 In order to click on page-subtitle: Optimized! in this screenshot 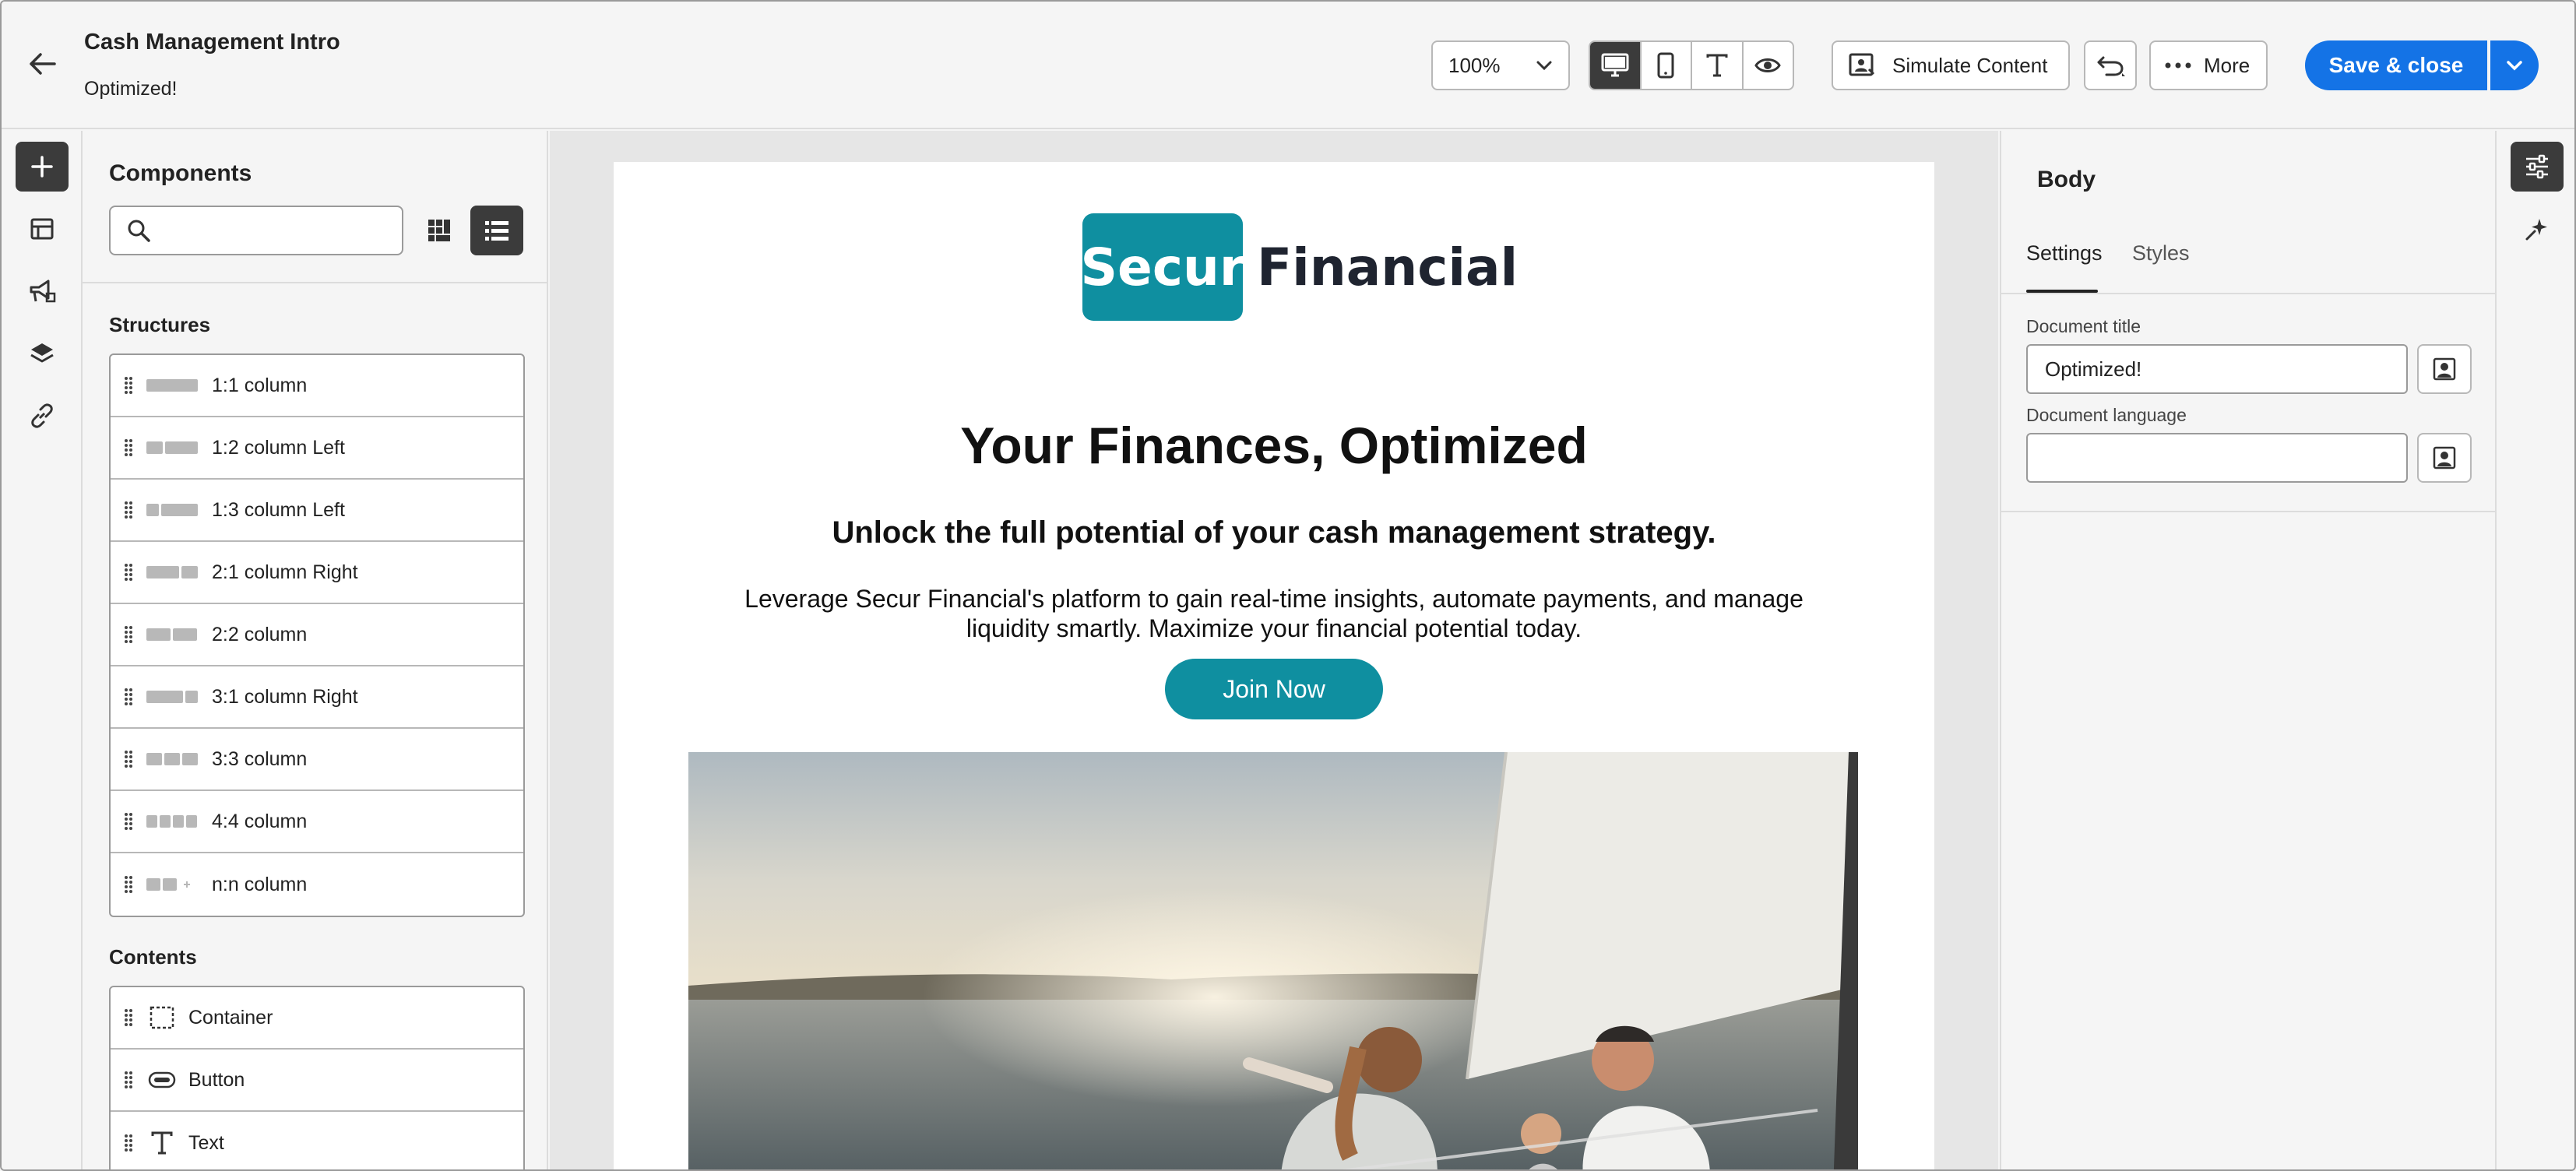, I will do `click(131, 89)`.